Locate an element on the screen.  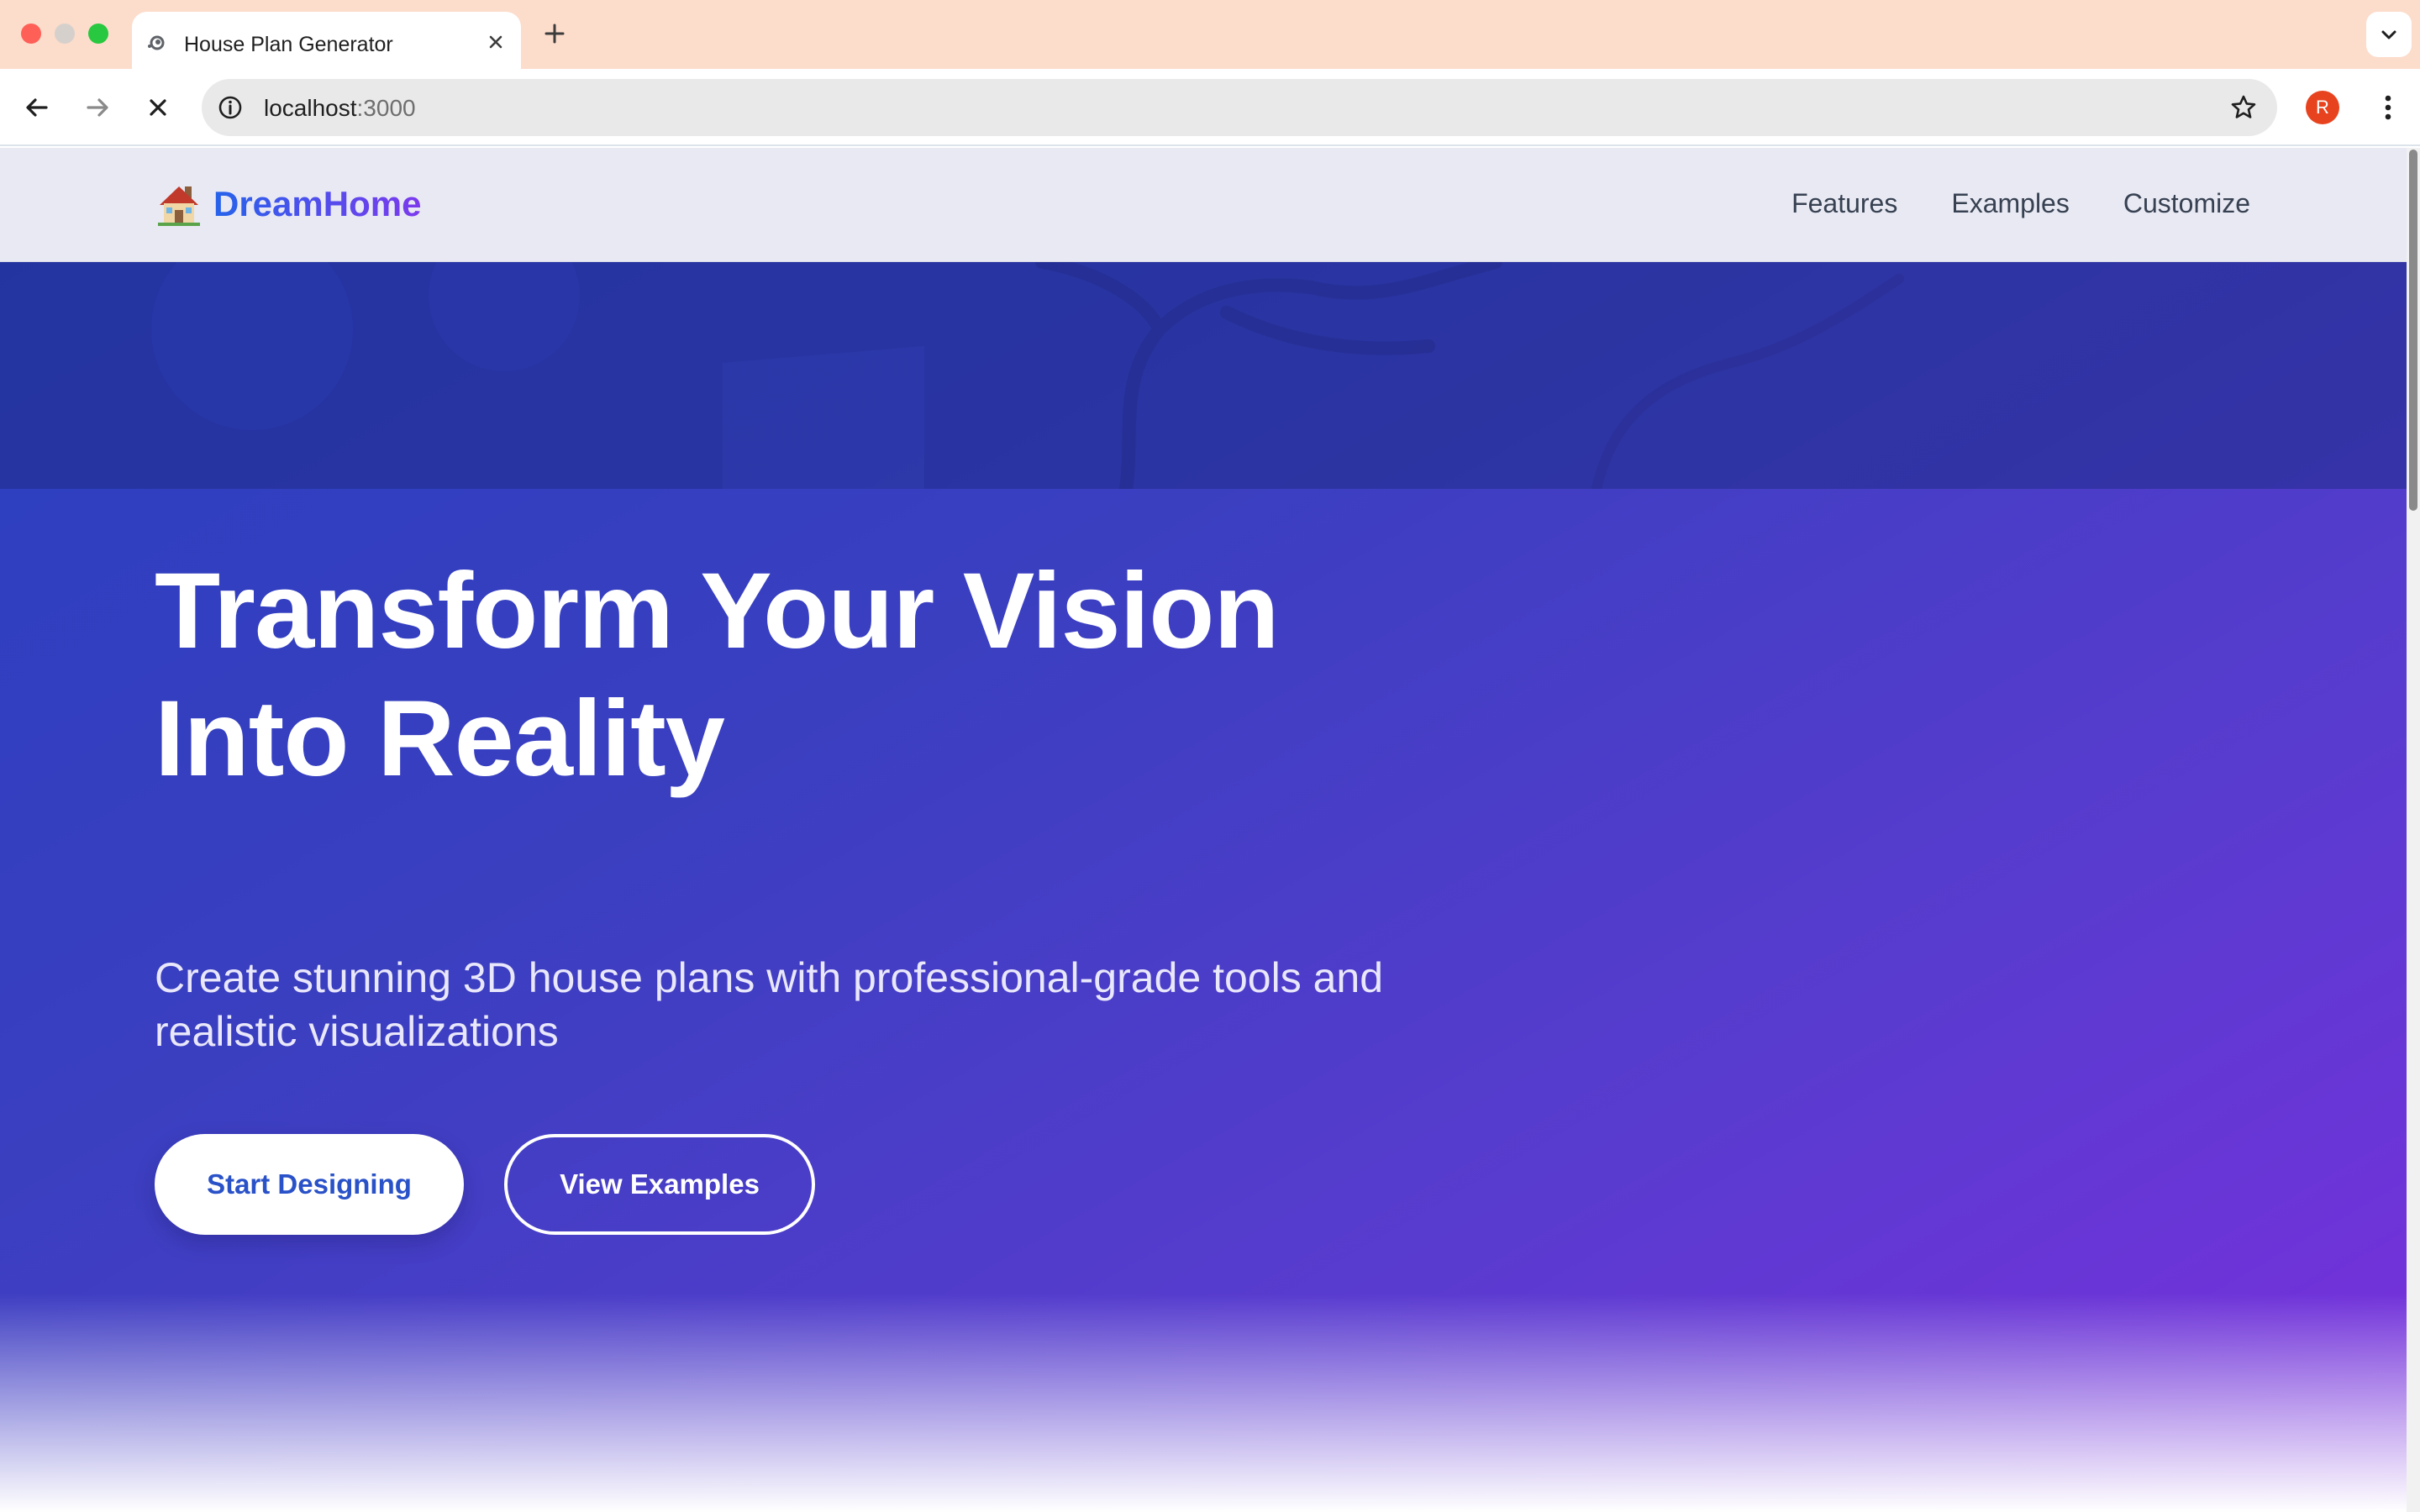
hero-title-line-1: Transform Your Vision is located at coordinates (718, 611).